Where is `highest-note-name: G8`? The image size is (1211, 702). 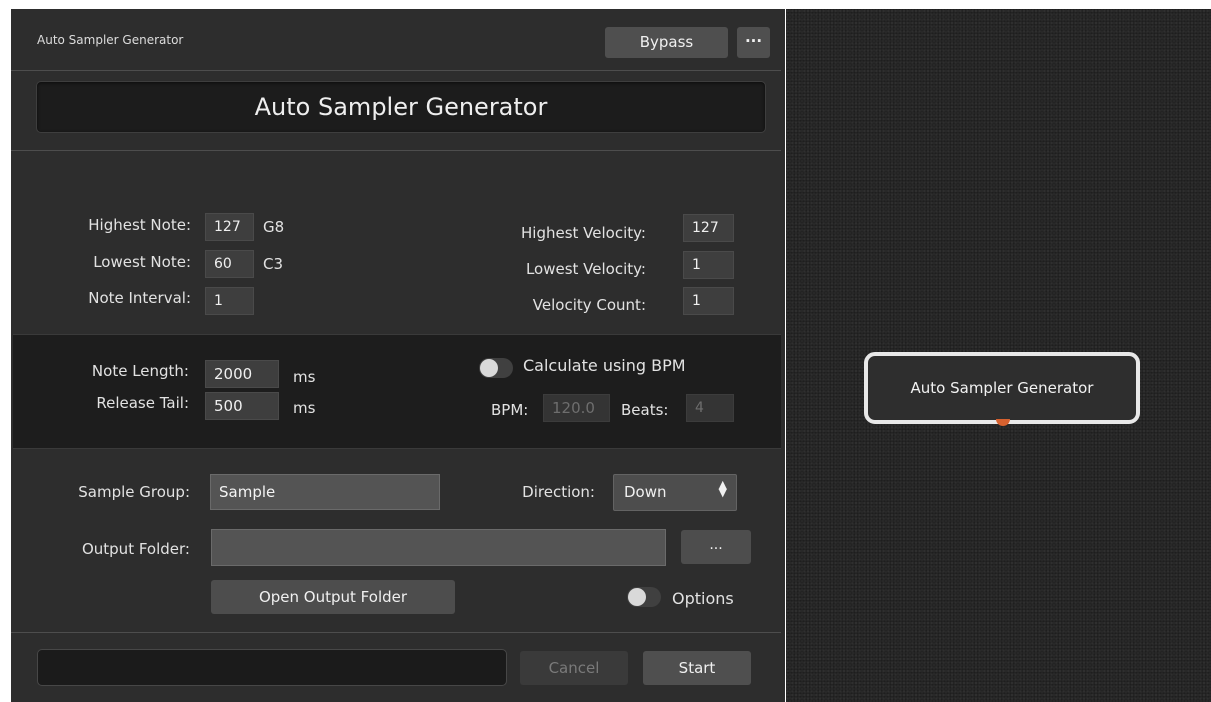 highest-note-name: G8 is located at coordinates (274, 227).